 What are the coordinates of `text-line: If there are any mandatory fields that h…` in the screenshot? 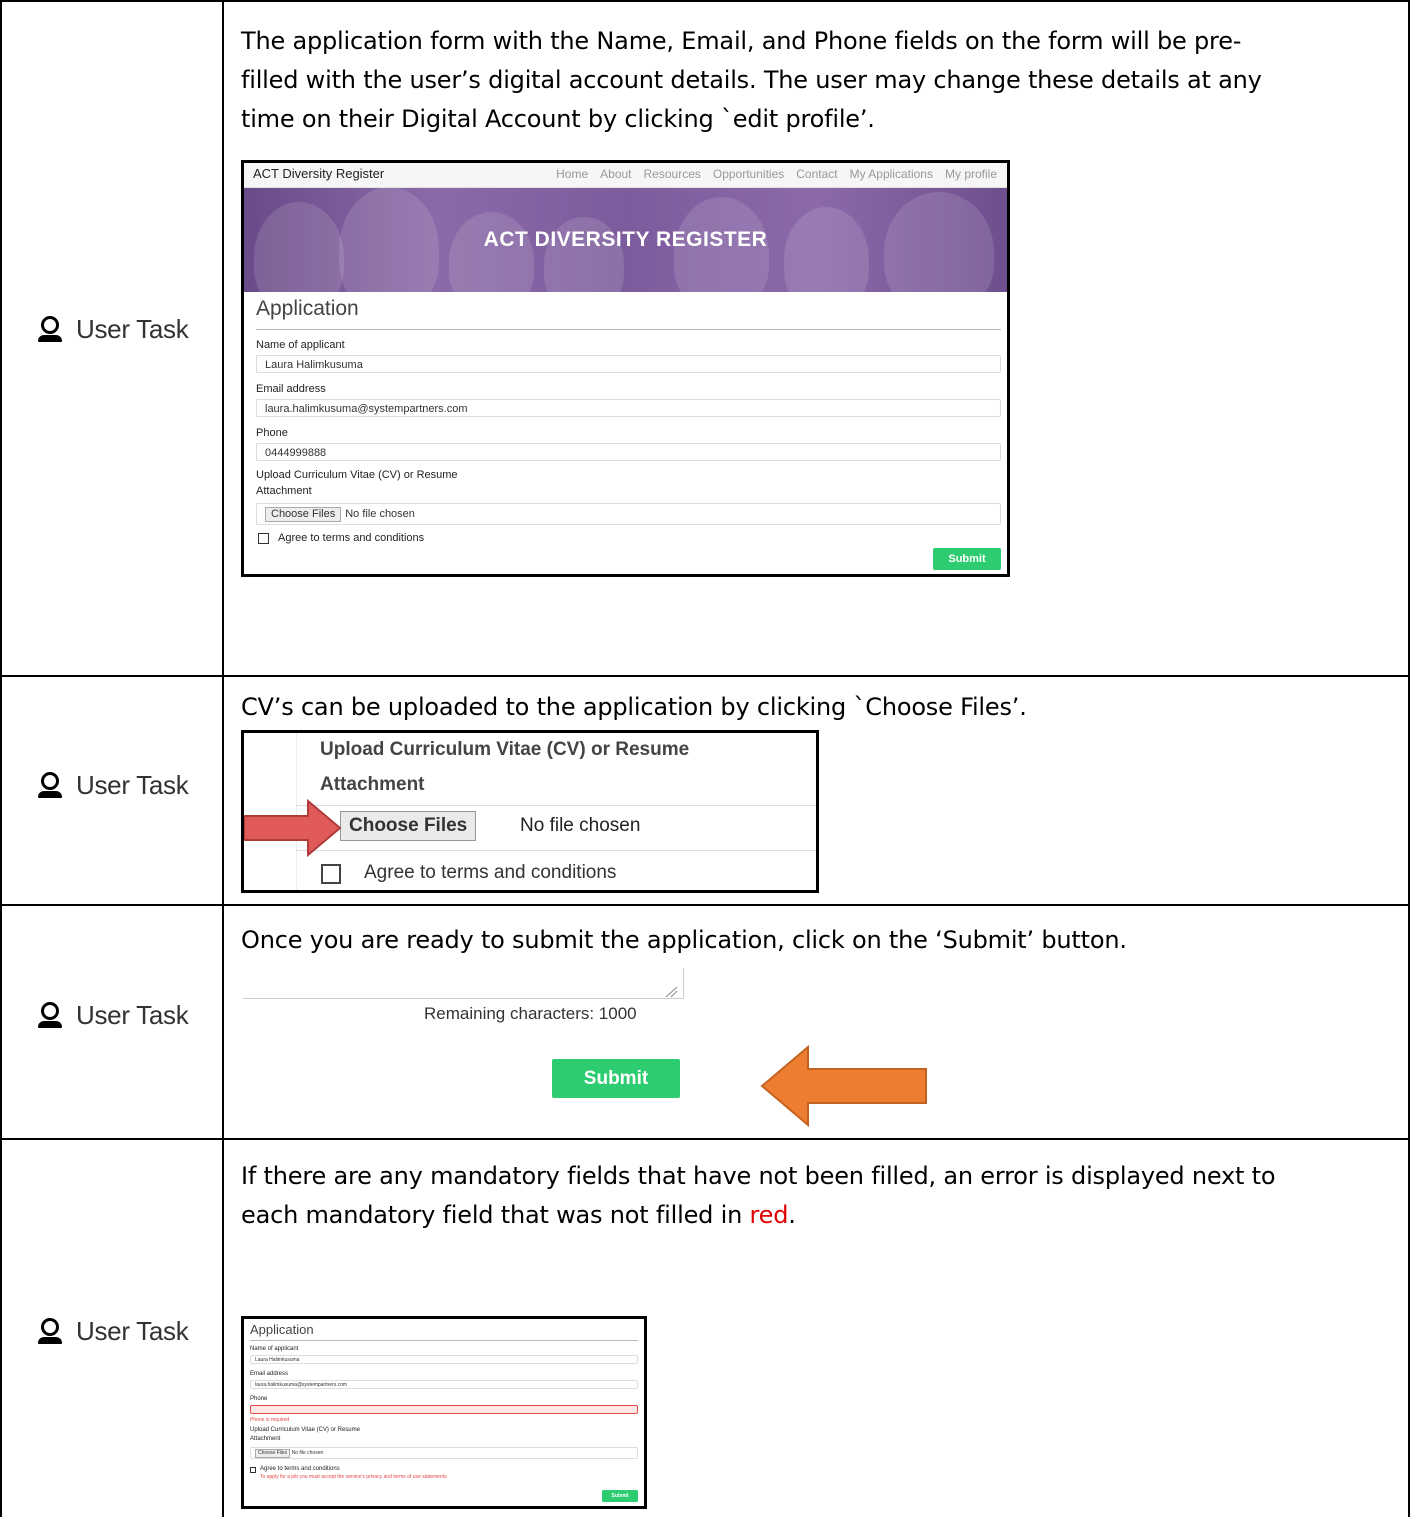 It's located at (758, 1176).